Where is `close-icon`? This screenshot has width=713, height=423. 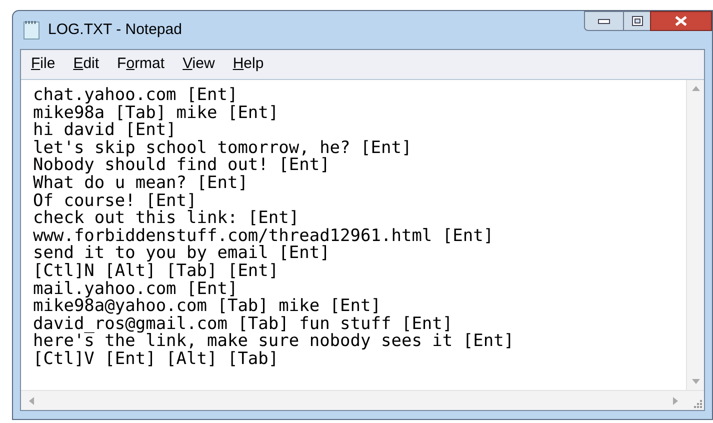 close-icon is located at coordinates (681, 21).